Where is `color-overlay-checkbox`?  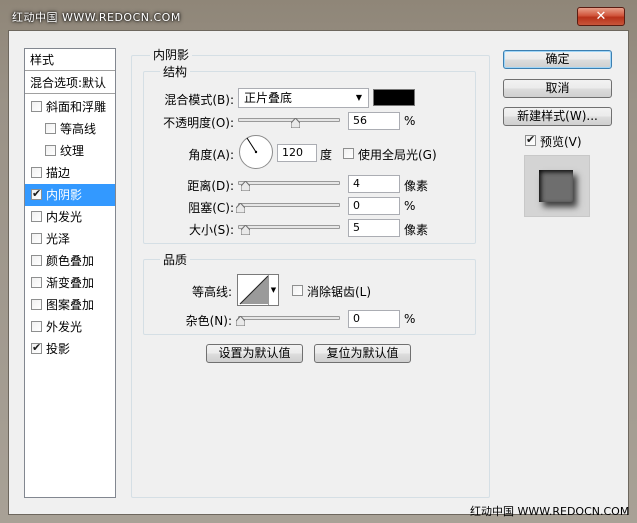
color-overlay-checkbox is located at coordinates (36, 260).